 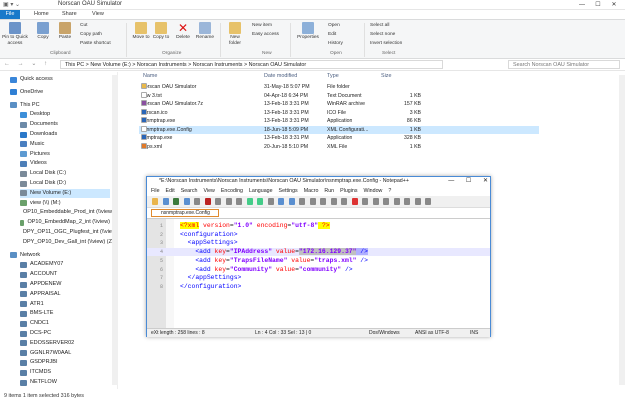 I want to click on nav-item: Network, so click(x=60, y=255).